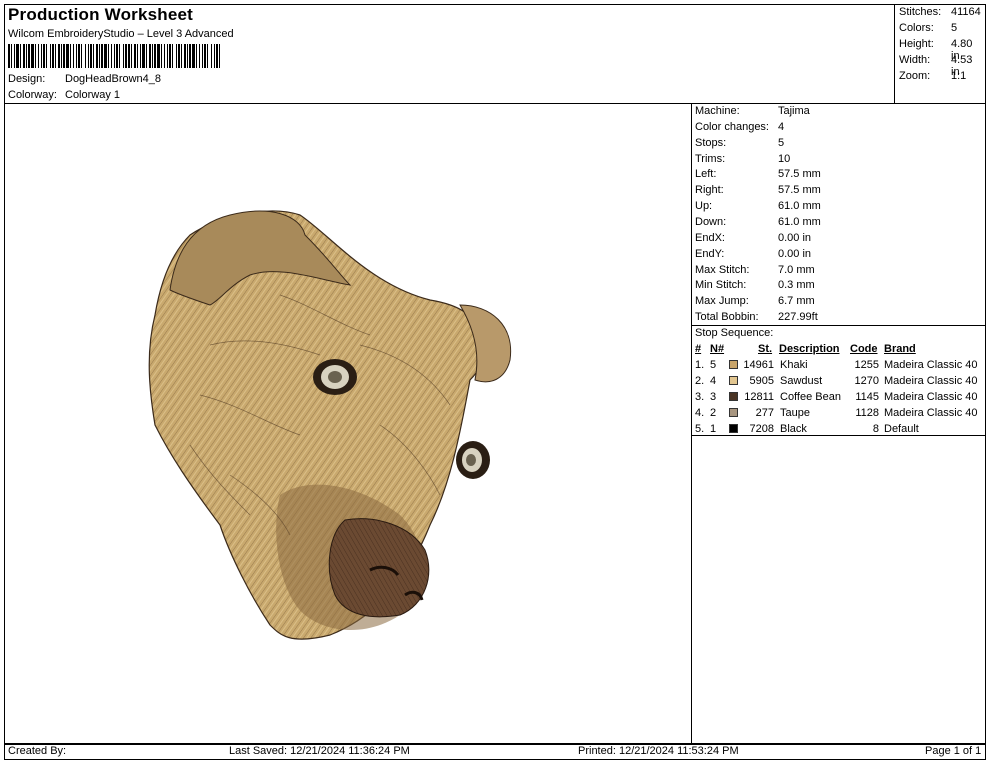 This screenshot has width=990, height=762. Describe the element at coordinates (935, 50) in the screenshot. I see `height-row: Height: 4.80 in` at that location.